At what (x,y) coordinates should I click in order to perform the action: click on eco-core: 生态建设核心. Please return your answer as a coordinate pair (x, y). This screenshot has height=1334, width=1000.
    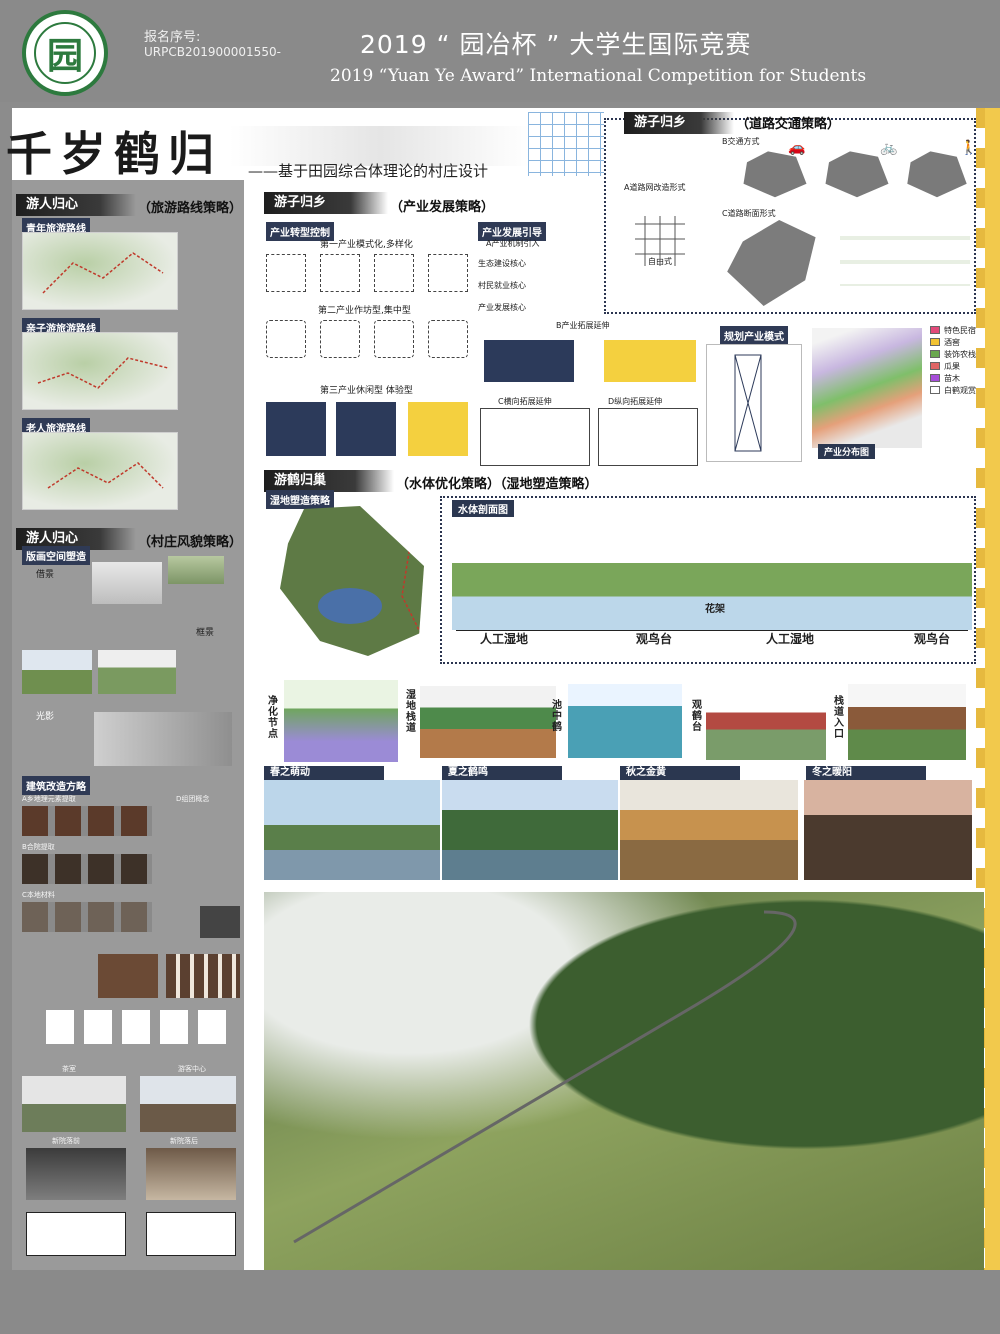
    Looking at the image, I should click on (502, 263).